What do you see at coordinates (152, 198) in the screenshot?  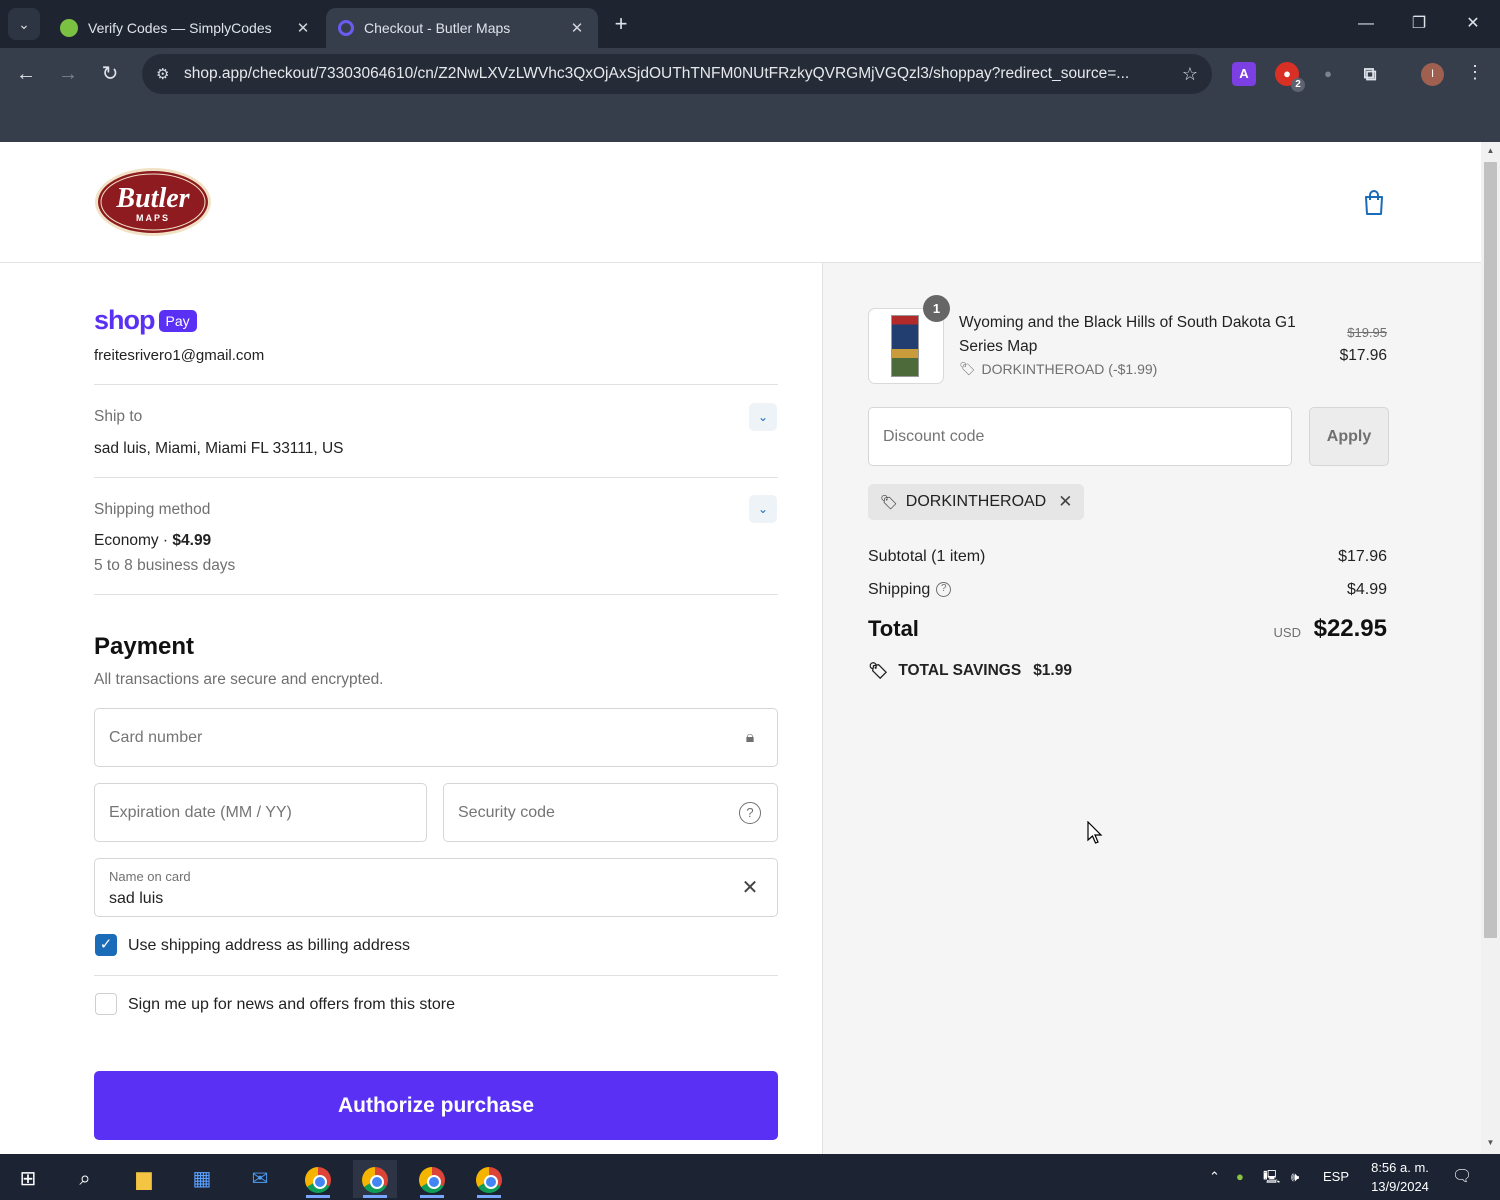 I see `logo-text: Butler` at bounding box center [152, 198].